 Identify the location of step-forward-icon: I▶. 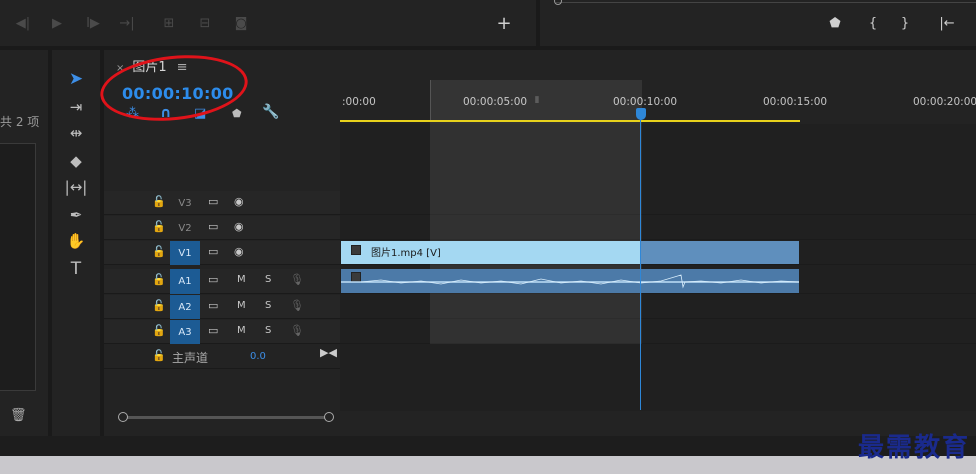
(93, 23).